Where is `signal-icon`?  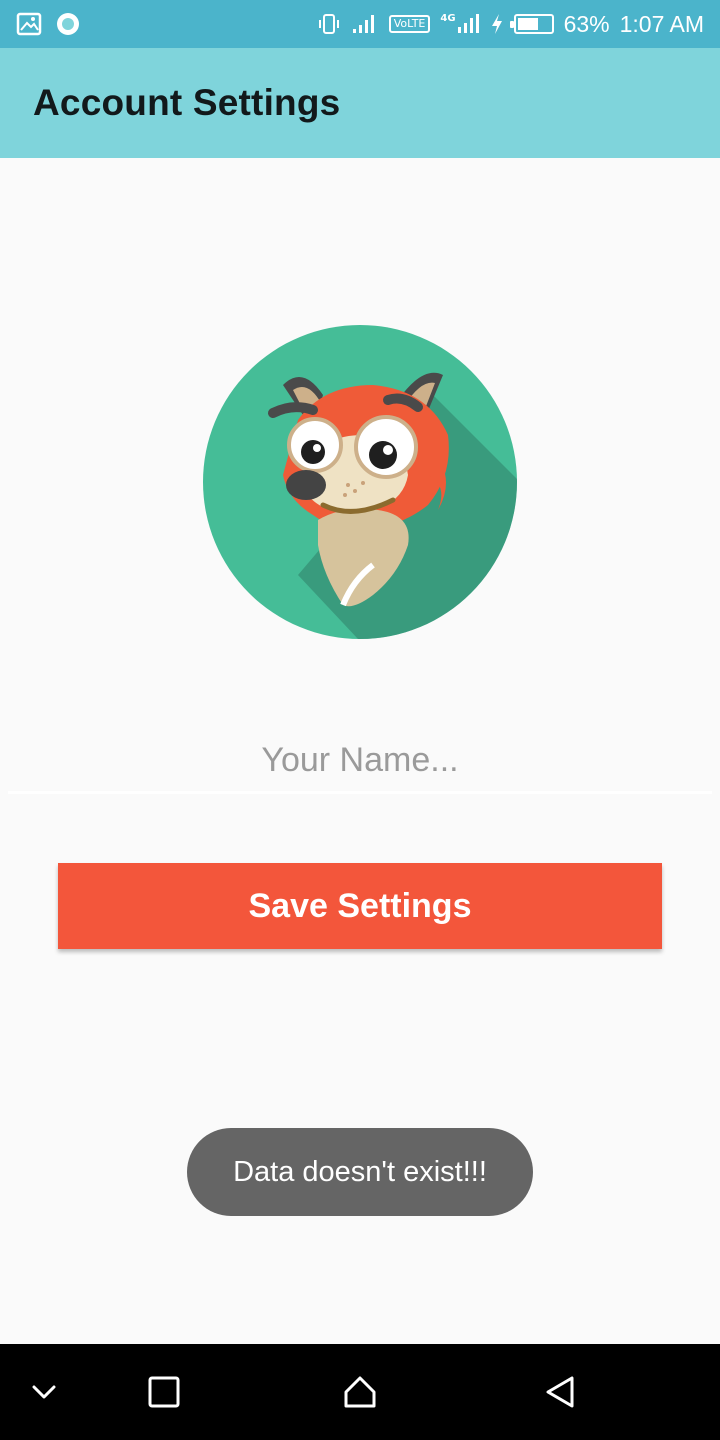 signal-icon is located at coordinates (363, 24).